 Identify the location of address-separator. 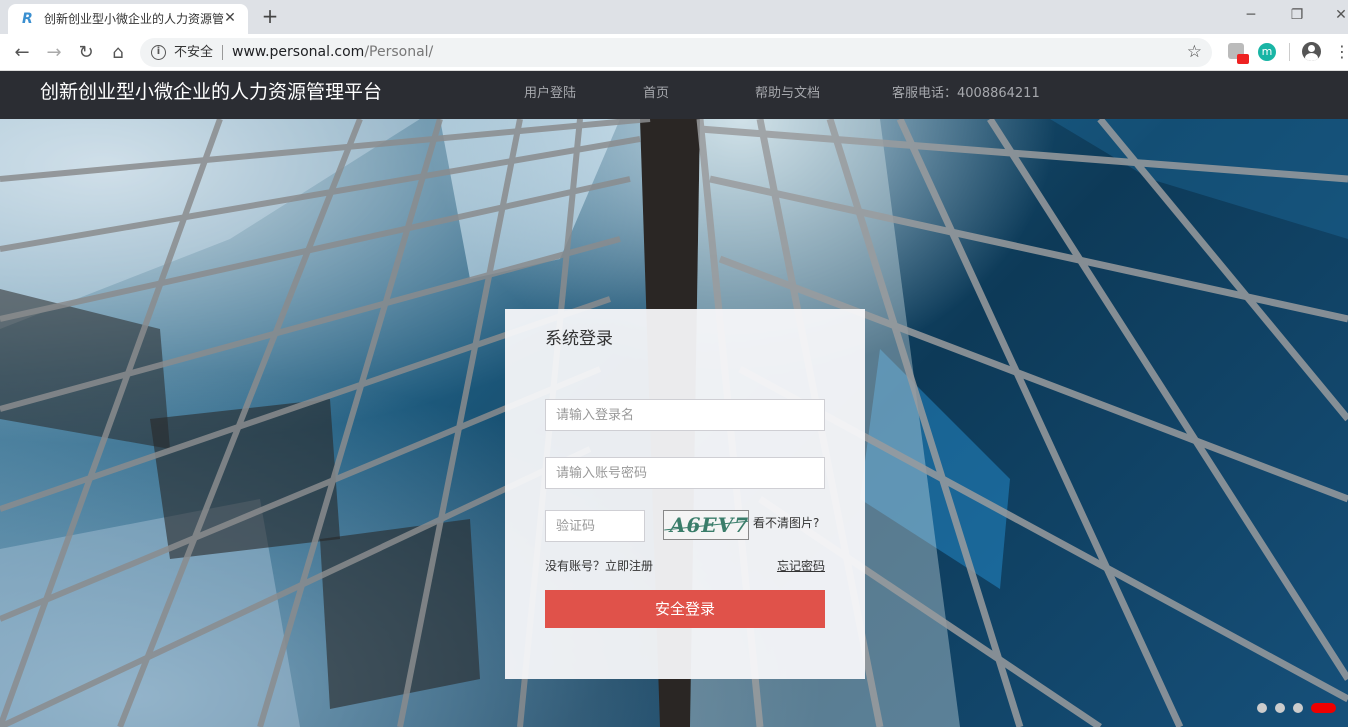
(222, 52).